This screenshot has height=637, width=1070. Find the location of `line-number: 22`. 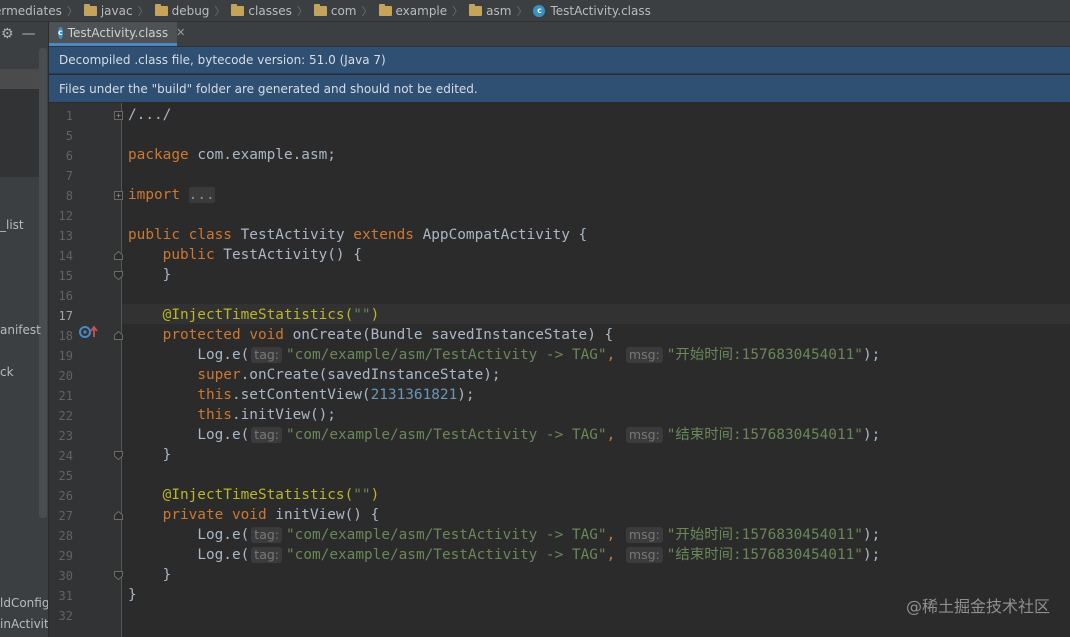

line-number: 22 is located at coordinates (65, 416).